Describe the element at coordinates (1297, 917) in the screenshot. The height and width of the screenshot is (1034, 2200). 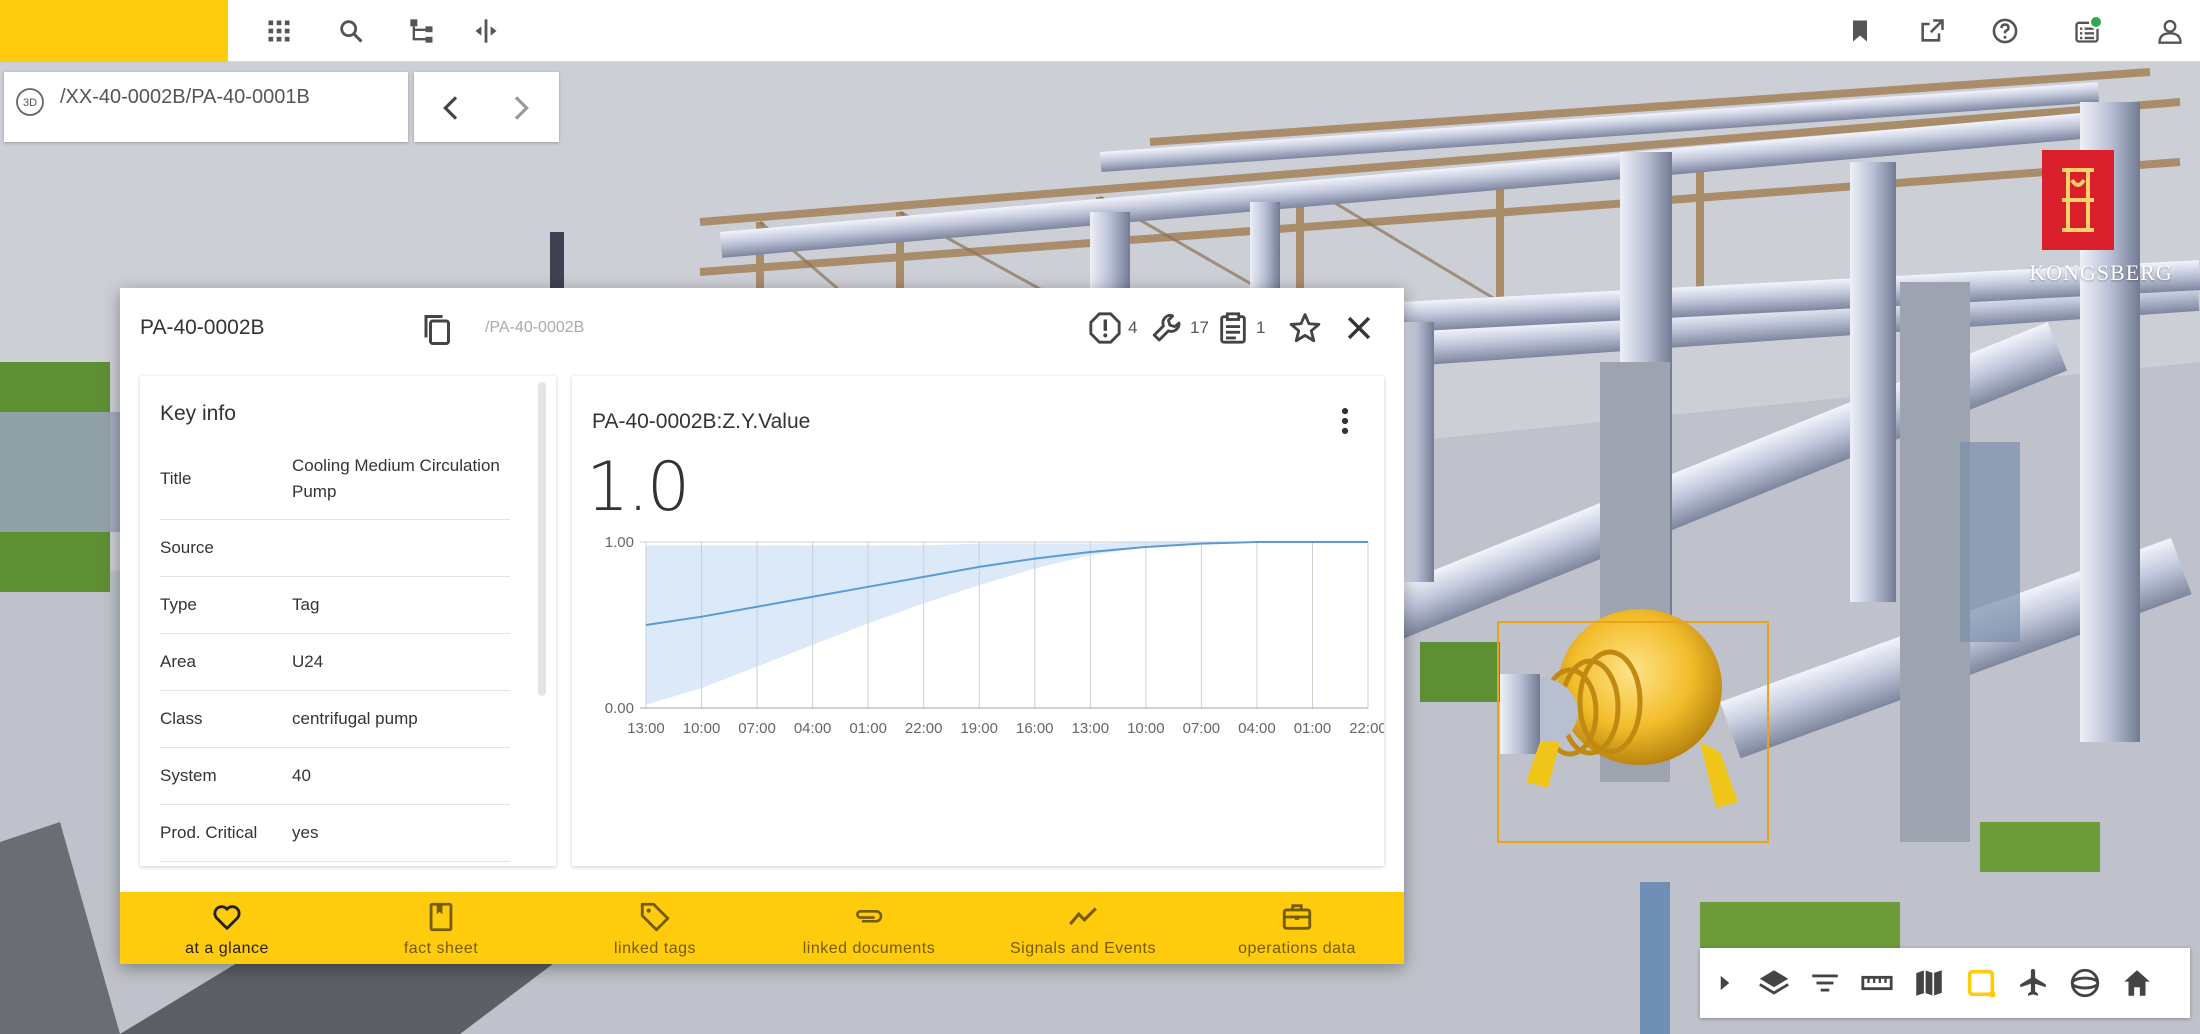
I see `toolbox-icon` at that location.